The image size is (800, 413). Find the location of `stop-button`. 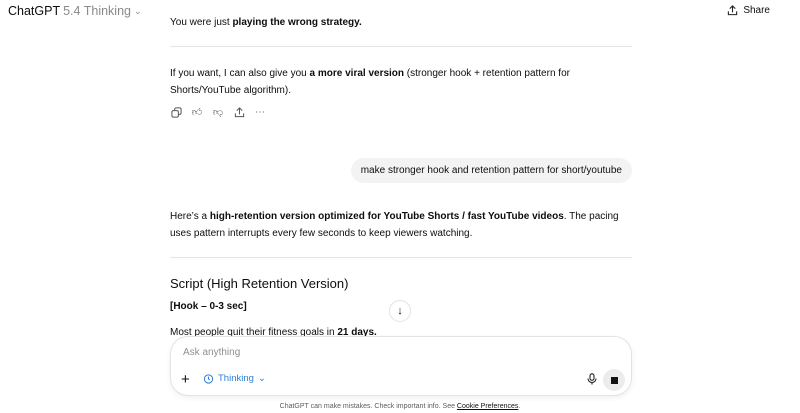

stop-button is located at coordinates (614, 380).